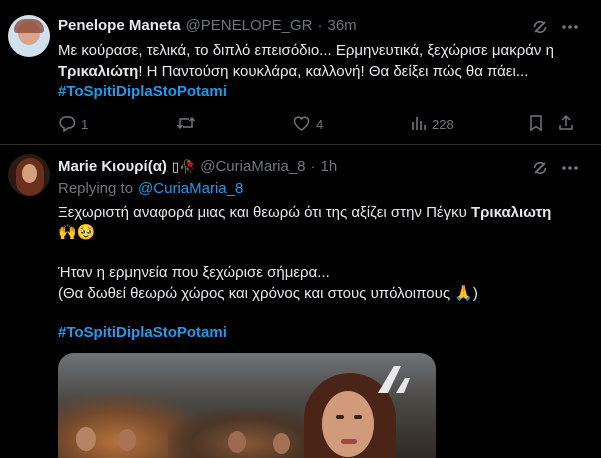 This screenshot has width=601, height=458. What do you see at coordinates (300, 144) in the screenshot?
I see `divider` at bounding box center [300, 144].